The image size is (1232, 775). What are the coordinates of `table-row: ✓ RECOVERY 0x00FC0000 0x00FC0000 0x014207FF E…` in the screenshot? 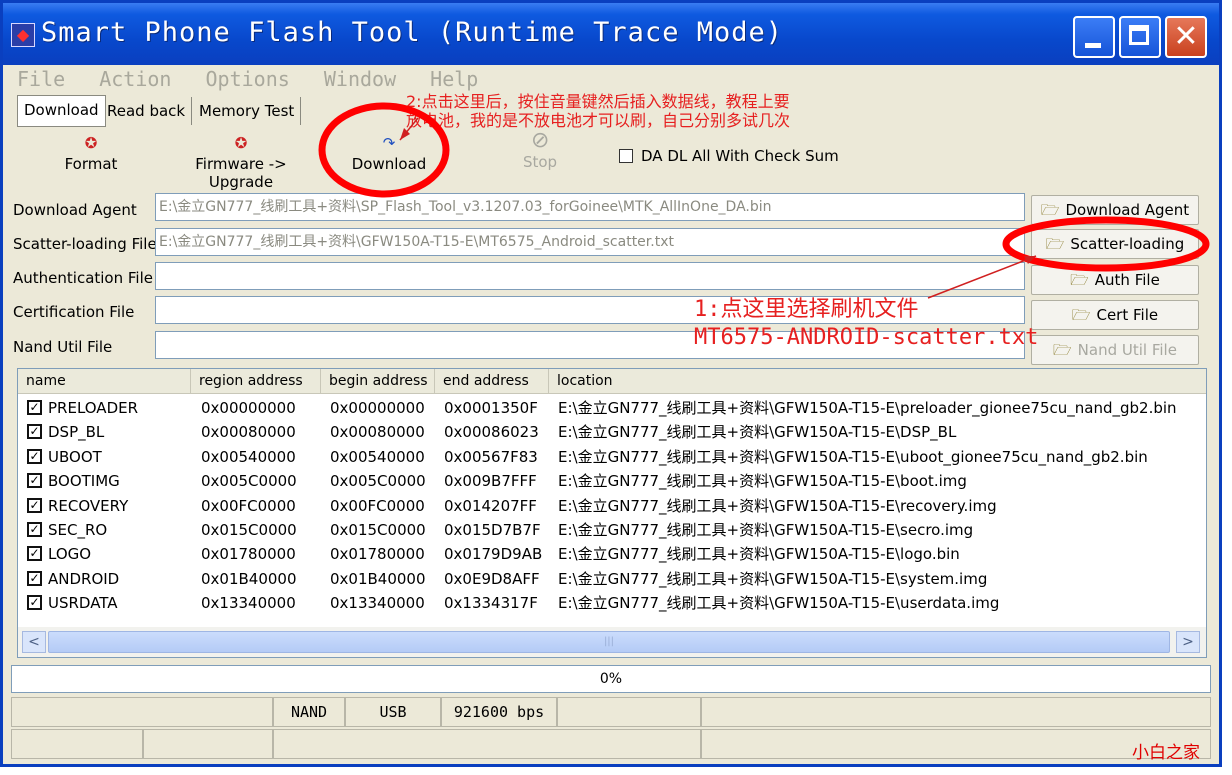 It's located at (612, 506).